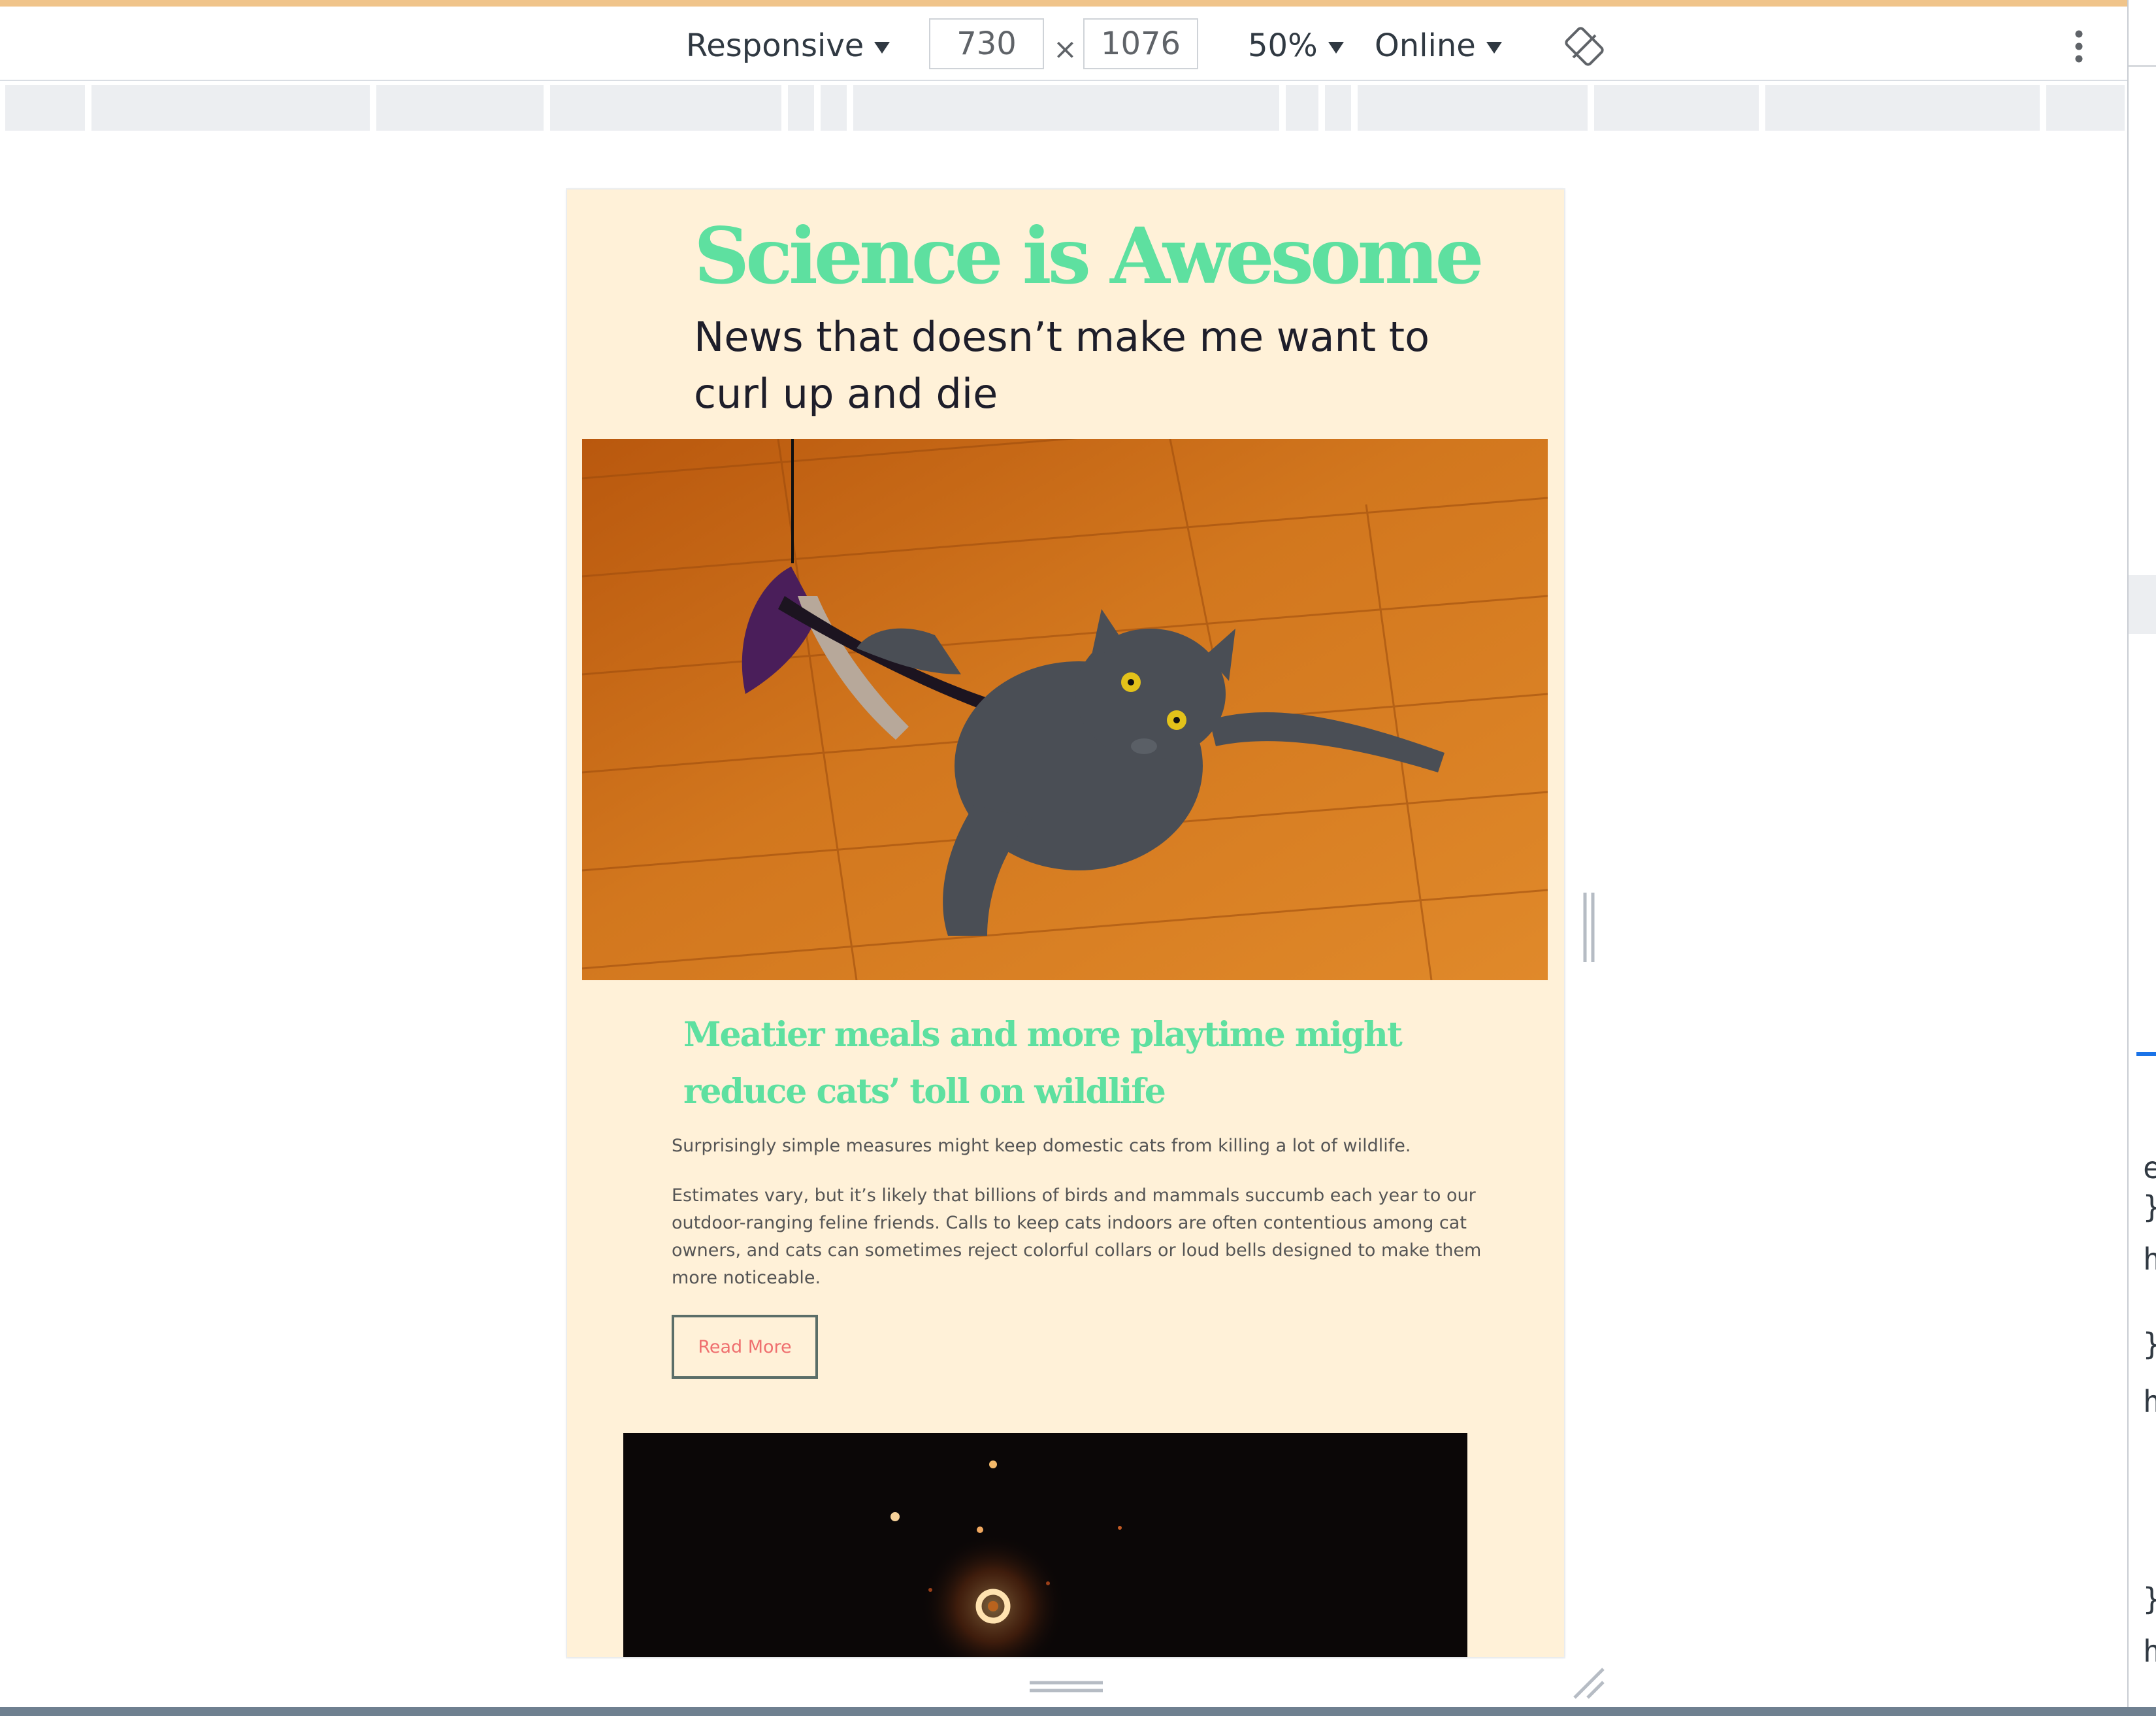 This screenshot has width=2156, height=1716. I want to click on rotate-icon, so click(1584, 46).